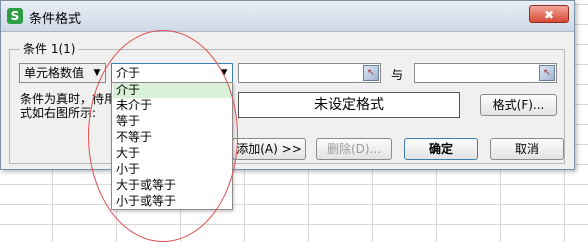 The width and height of the screenshot is (588, 242). Describe the element at coordinates (172, 90) in the screenshot. I see `dropdown-option: 介于` at that location.